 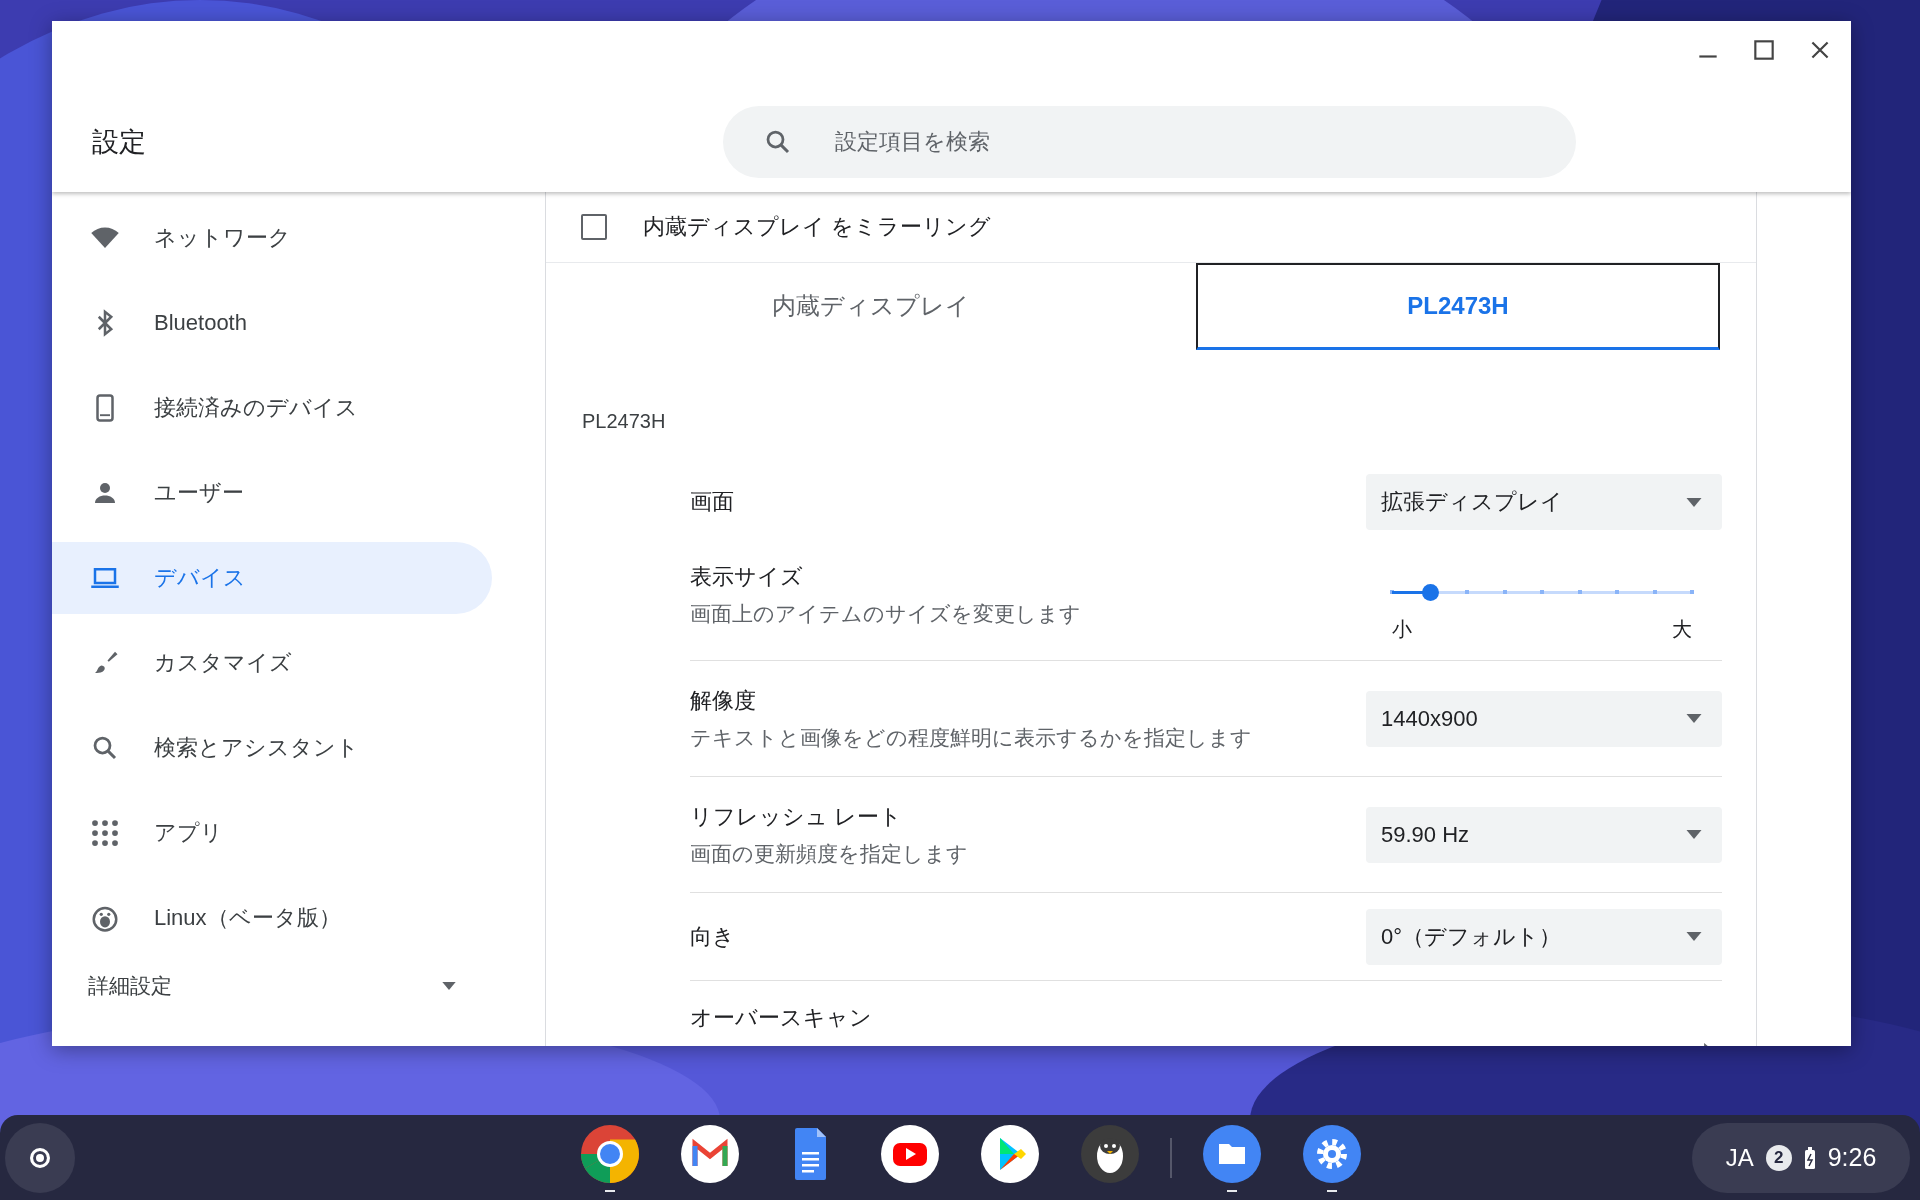 I want to click on play-app-icon, so click(x=1010, y=1153).